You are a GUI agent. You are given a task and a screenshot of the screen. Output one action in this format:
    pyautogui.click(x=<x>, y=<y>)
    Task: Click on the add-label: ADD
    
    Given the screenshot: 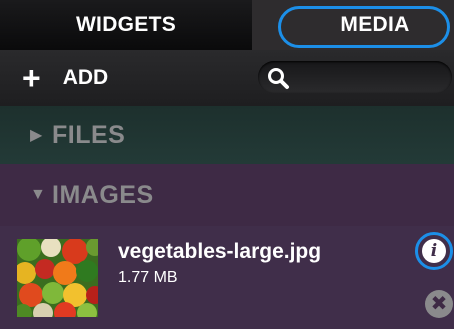 What is the action you would take?
    pyautogui.click(x=85, y=77)
    